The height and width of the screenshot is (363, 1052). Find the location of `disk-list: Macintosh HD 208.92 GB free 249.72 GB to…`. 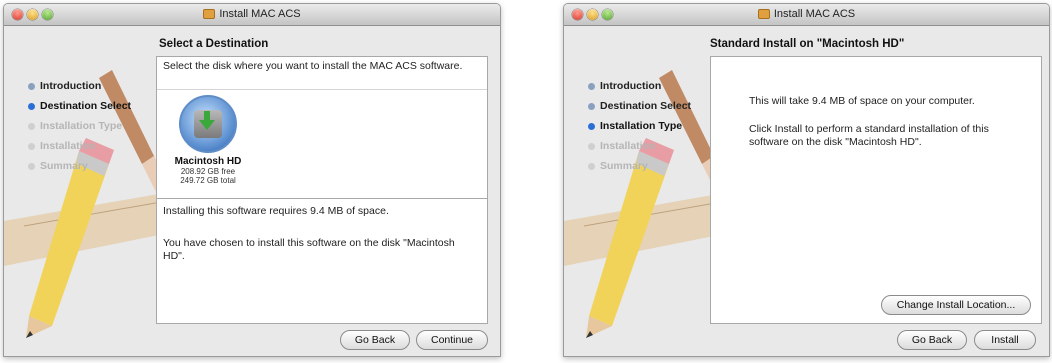

disk-list: Macintosh HD 208.92 GB free 249.72 GB to… is located at coordinates (322, 144).